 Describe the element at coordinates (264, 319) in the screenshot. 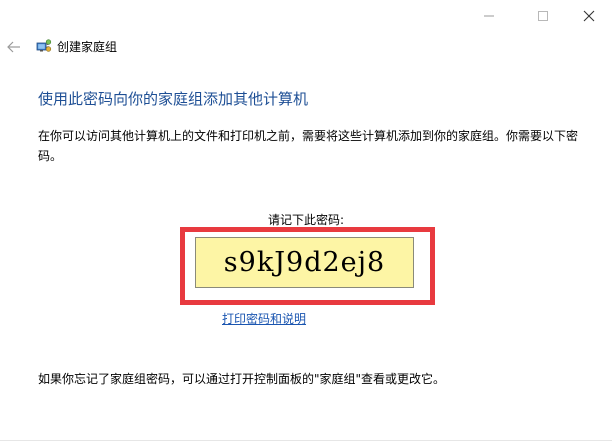

I see `print-password-link: 打印密码和说明` at that location.